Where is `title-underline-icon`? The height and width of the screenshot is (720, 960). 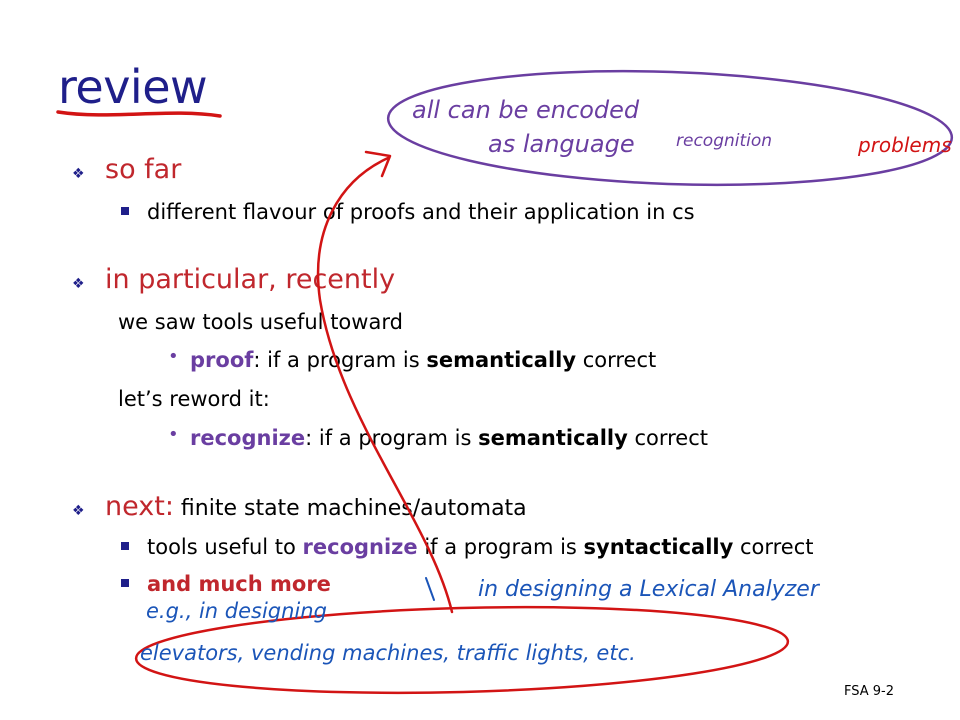
title-underline-icon is located at coordinates (139, 114).